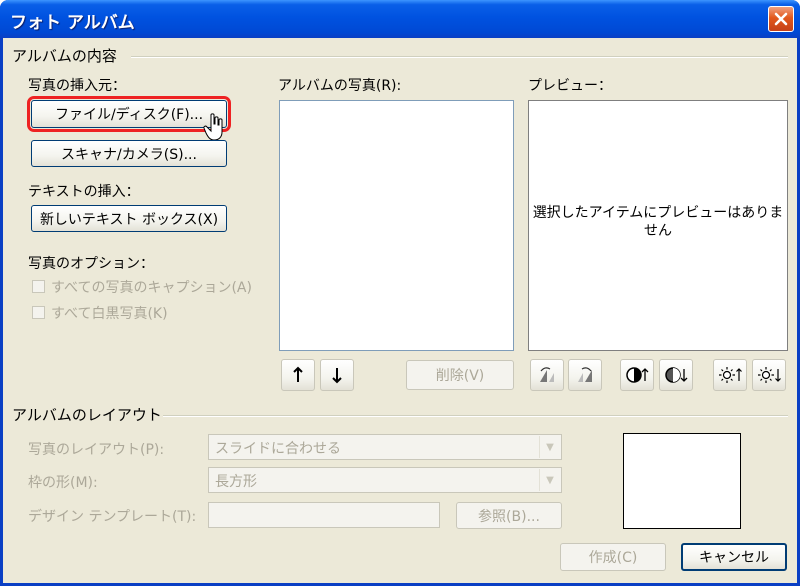  Describe the element at coordinates (460, 375) in the screenshot. I see `delete-button: 削除(V)` at that location.